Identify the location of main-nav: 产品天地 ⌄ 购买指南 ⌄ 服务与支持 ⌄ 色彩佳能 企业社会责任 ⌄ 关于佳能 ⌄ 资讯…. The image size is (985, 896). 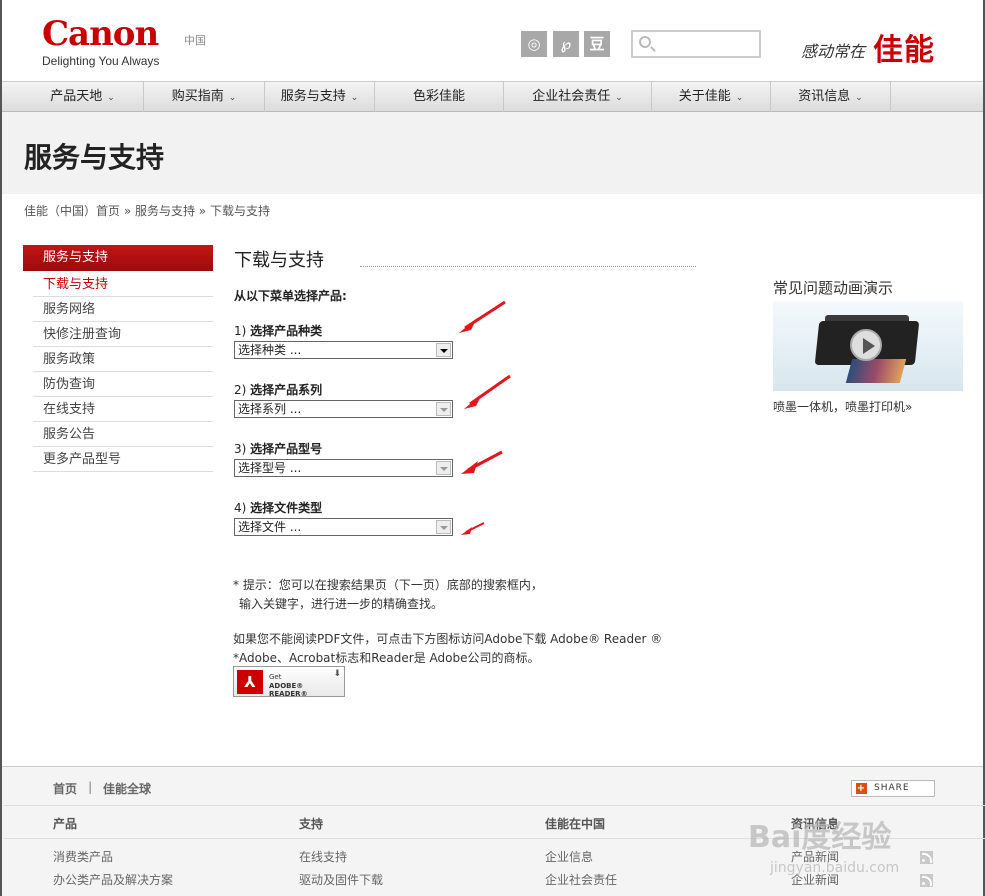
(492, 96).